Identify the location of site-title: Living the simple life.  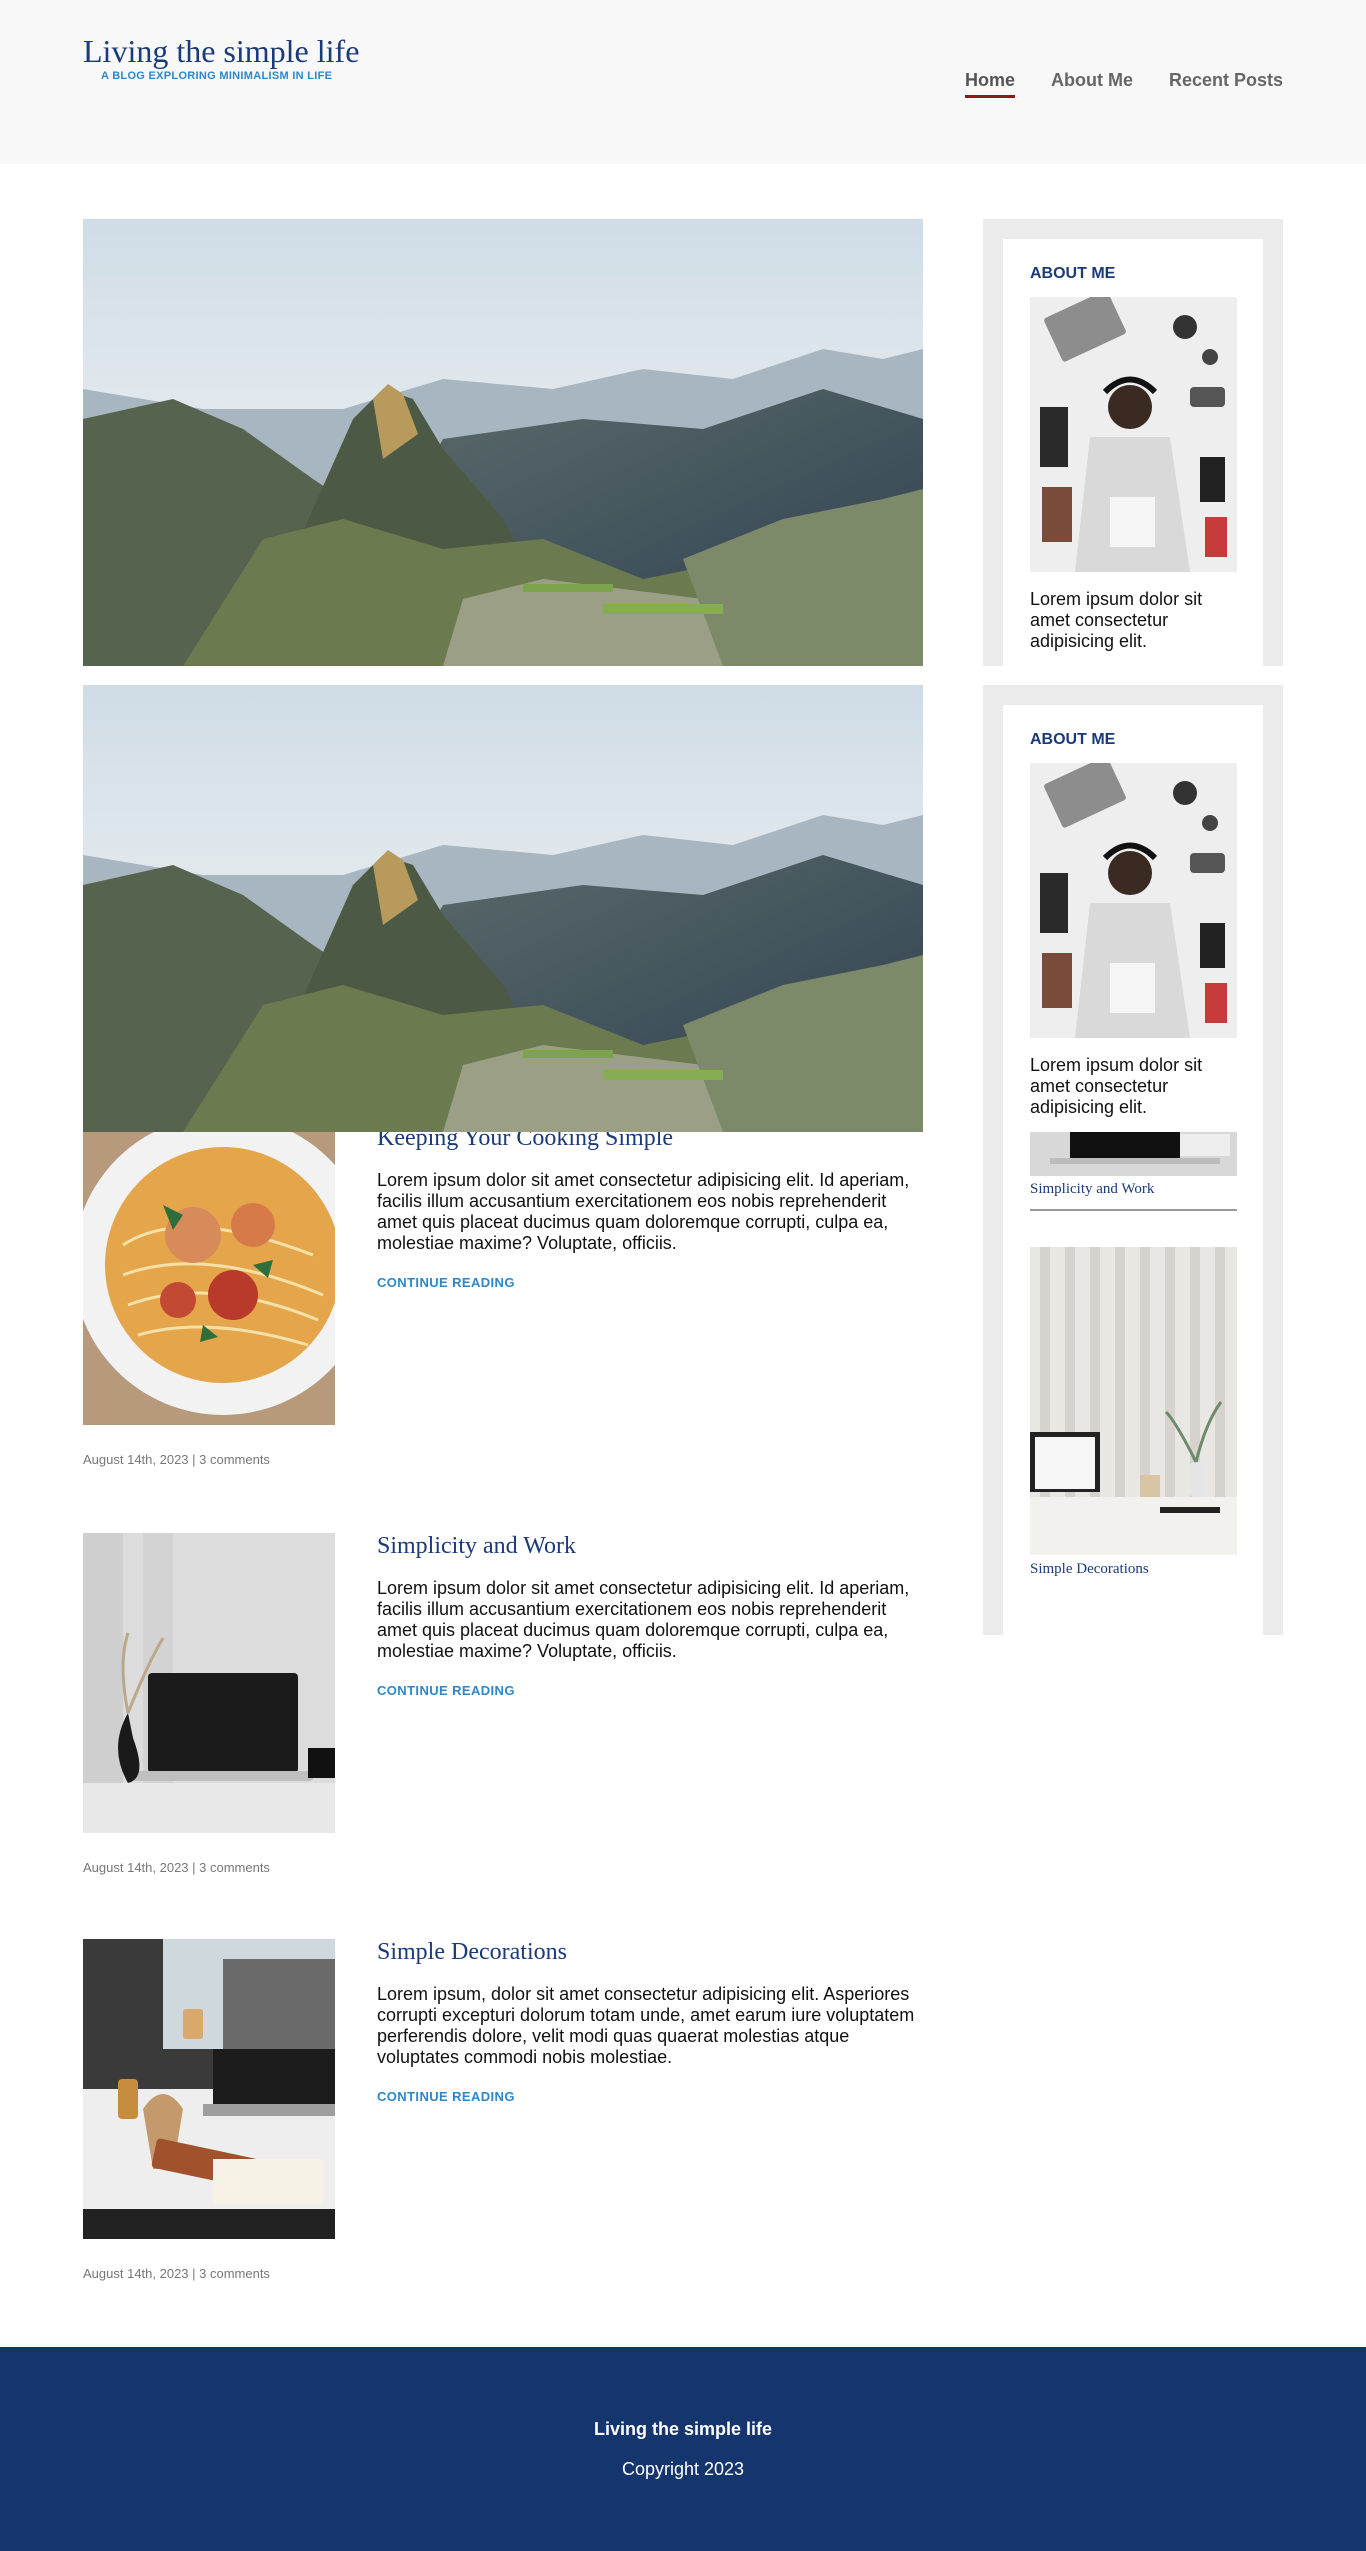
(221, 51).